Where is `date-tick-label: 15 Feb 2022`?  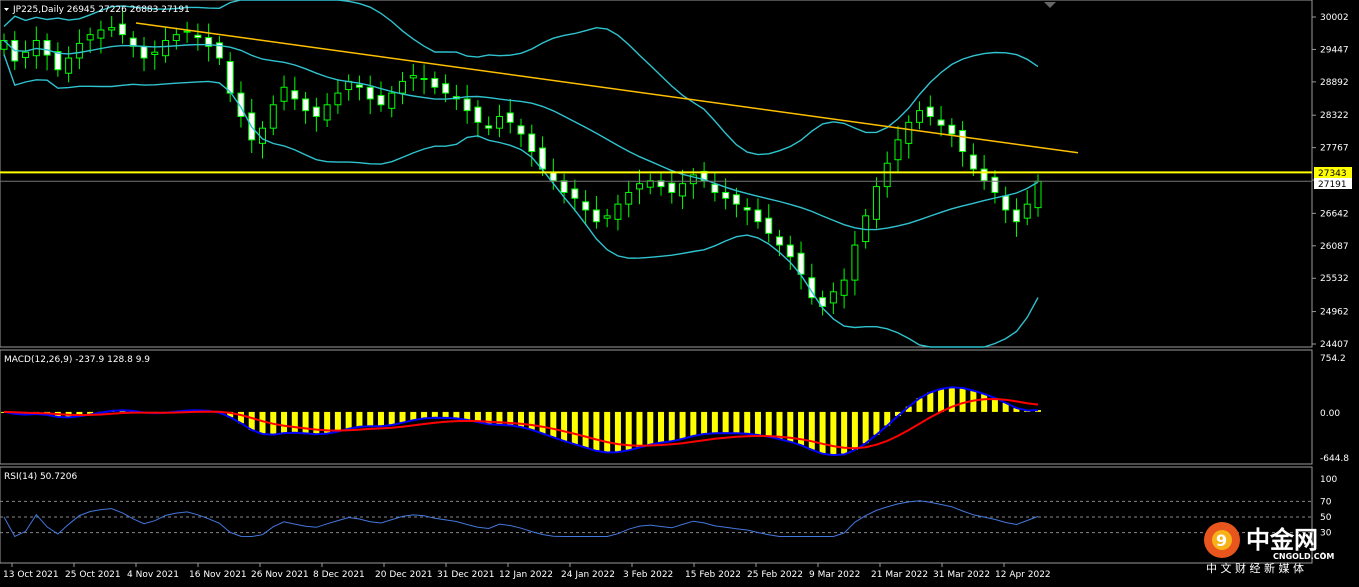
date-tick-label: 15 Feb 2022 is located at coordinates (713, 575).